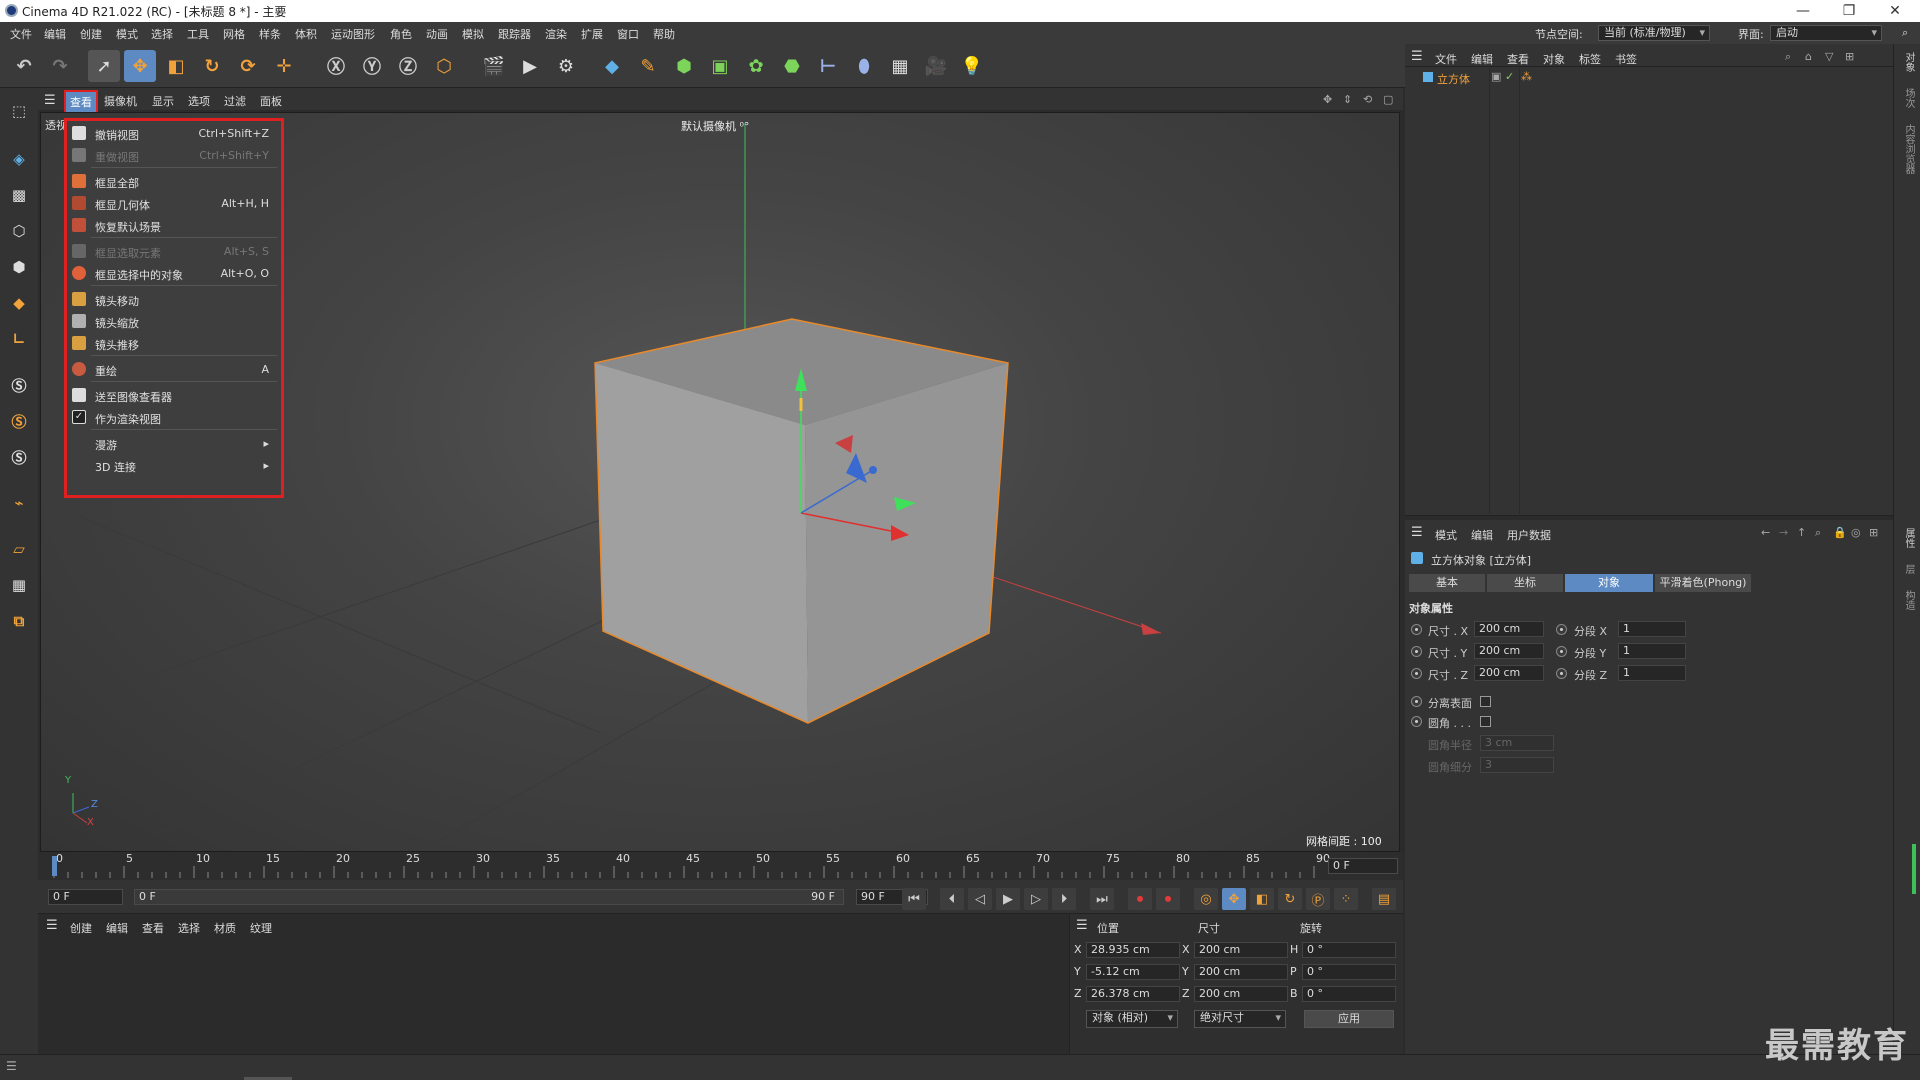  I want to click on menu-select: 选择, so click(162, 34).